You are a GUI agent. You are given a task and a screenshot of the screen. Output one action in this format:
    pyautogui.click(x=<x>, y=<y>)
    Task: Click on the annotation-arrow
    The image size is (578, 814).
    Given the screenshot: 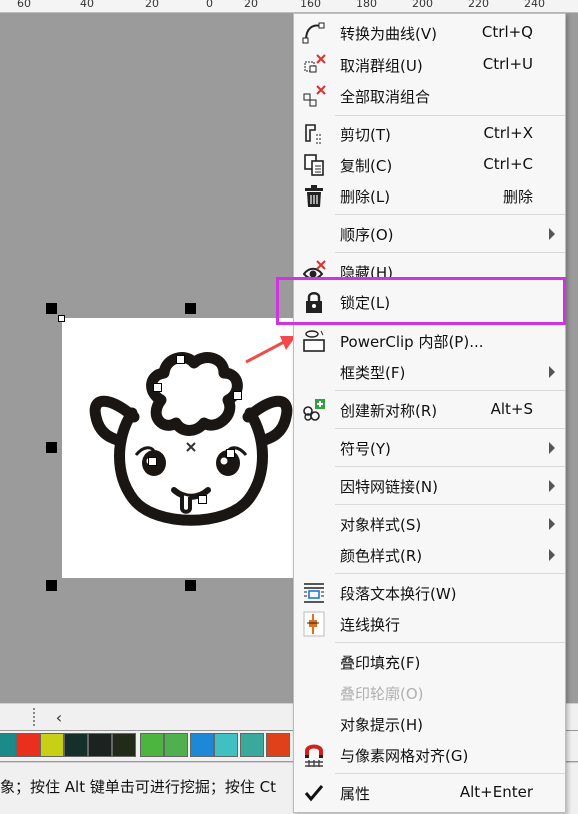 What is the action you would take?
    pyautogui.click(x=270, y=350)
    